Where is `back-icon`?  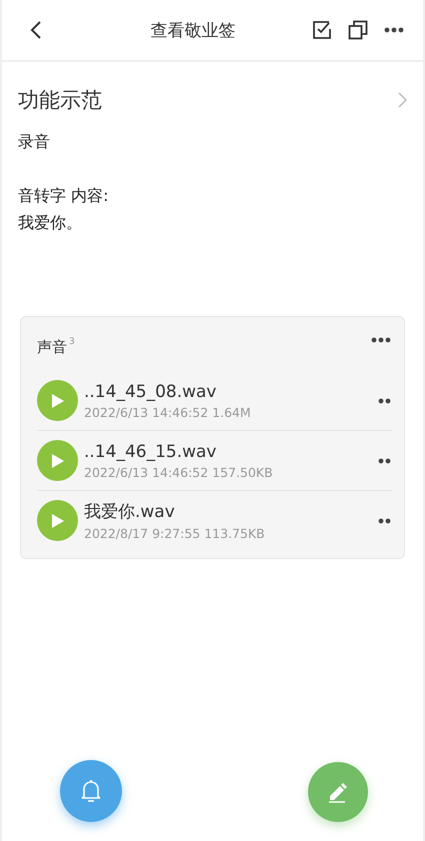 back-icon is located at coordinates (36, 30).